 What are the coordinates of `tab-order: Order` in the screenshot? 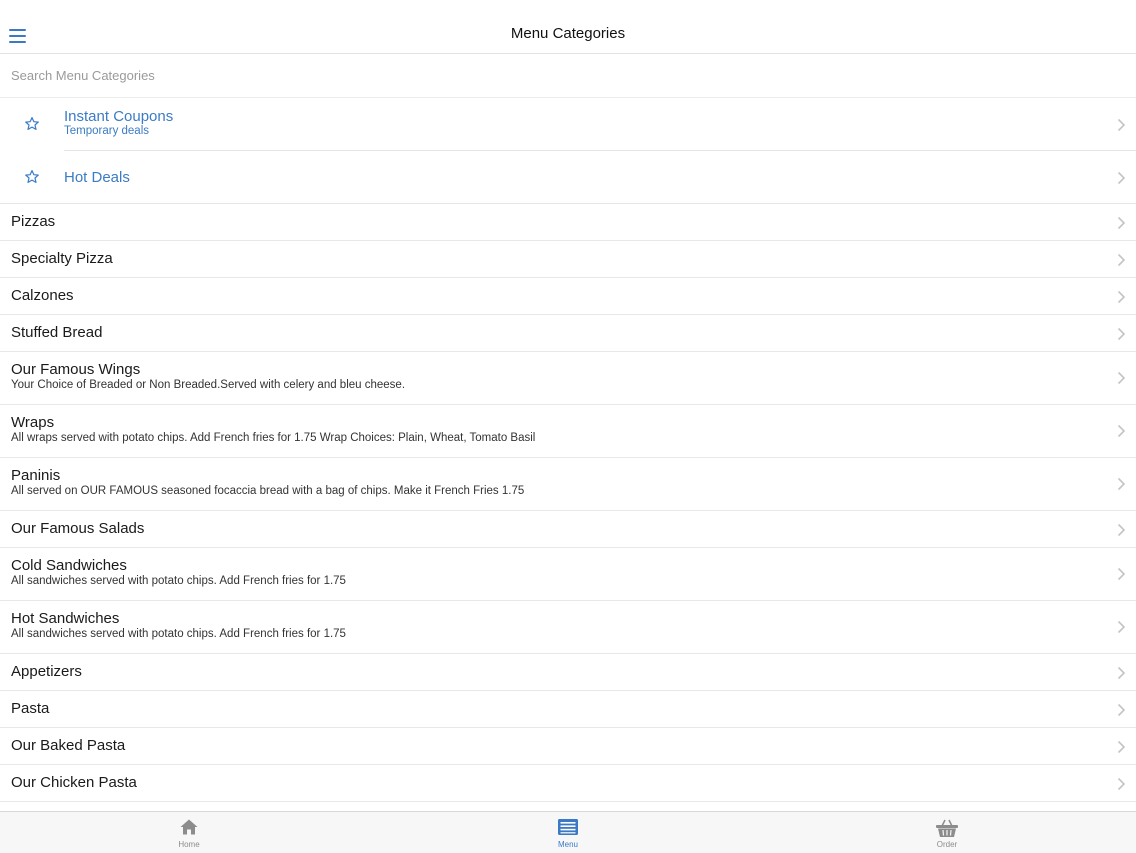 It's located at (947, 832).